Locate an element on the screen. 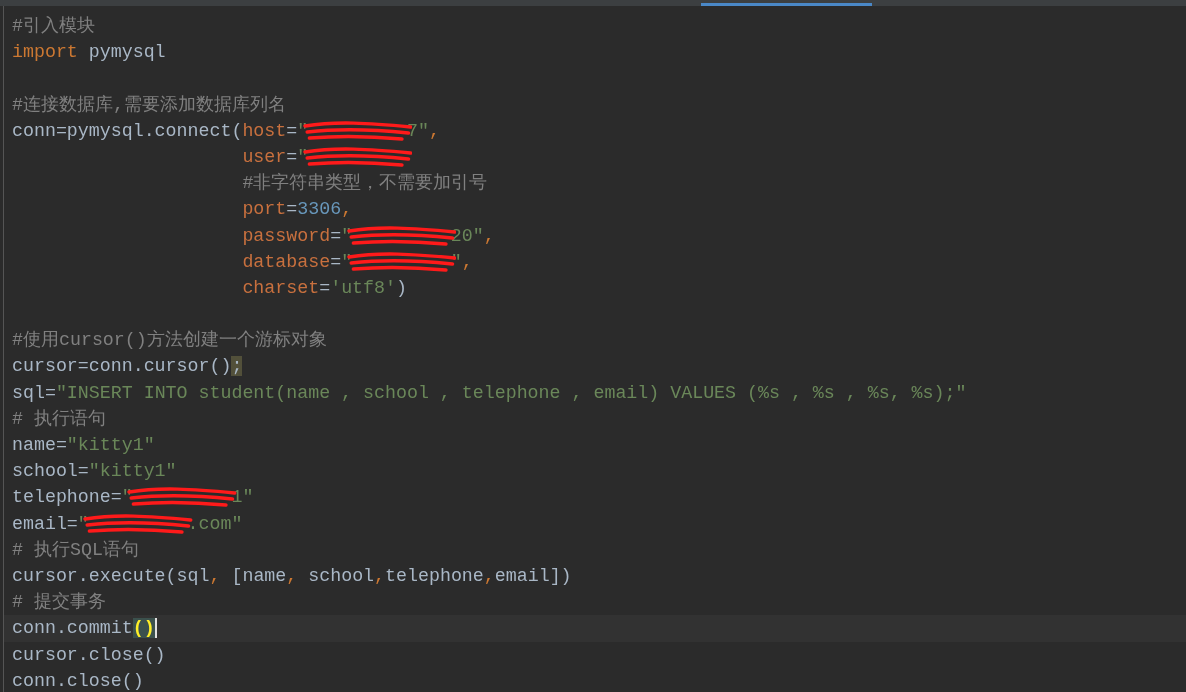  code-line: .com" is located at coordinates (215, 523).